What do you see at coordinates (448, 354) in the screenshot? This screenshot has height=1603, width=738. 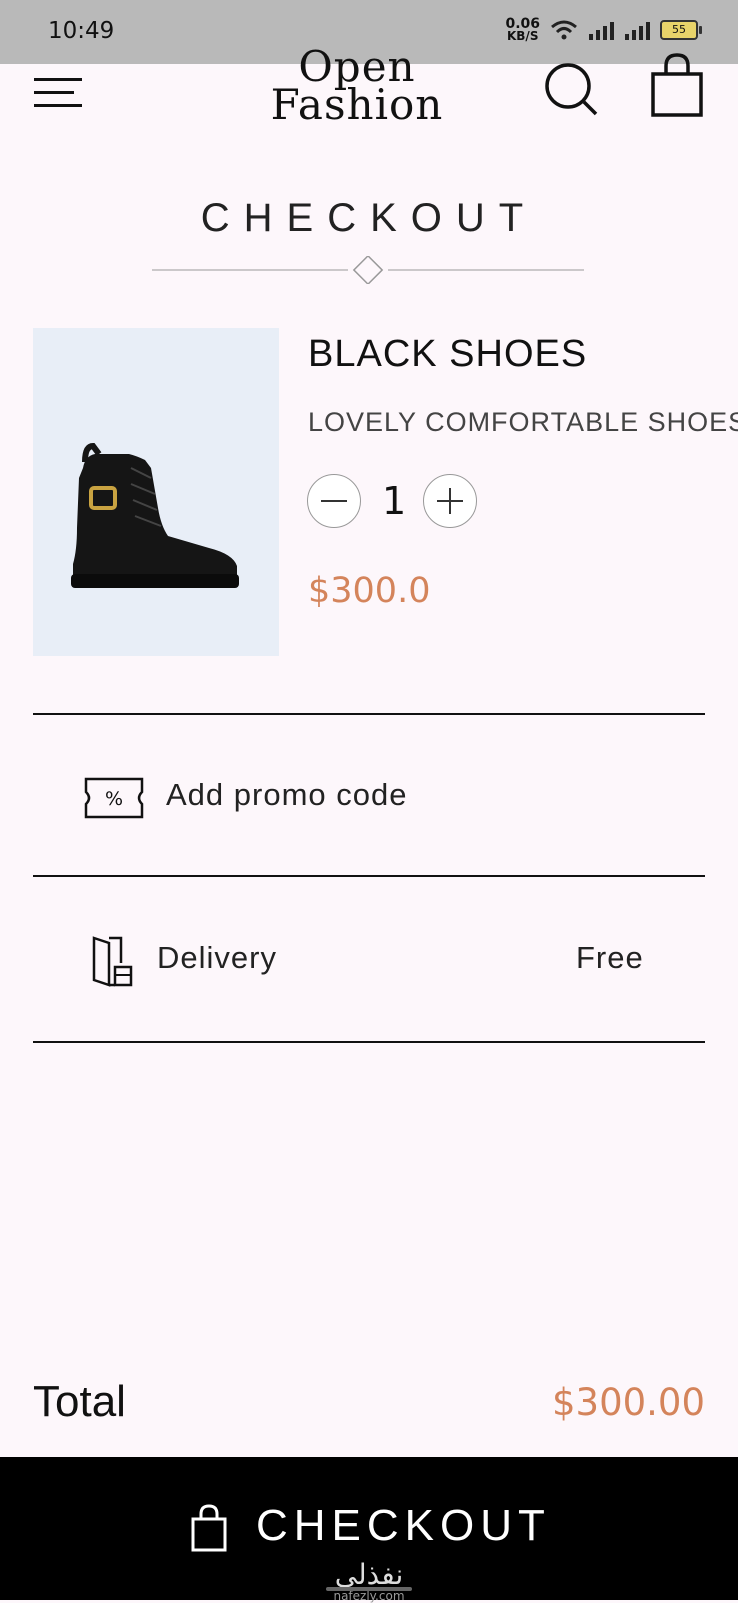 I see `product-name: BLACK SHOES` at bounding box center [448, 354].